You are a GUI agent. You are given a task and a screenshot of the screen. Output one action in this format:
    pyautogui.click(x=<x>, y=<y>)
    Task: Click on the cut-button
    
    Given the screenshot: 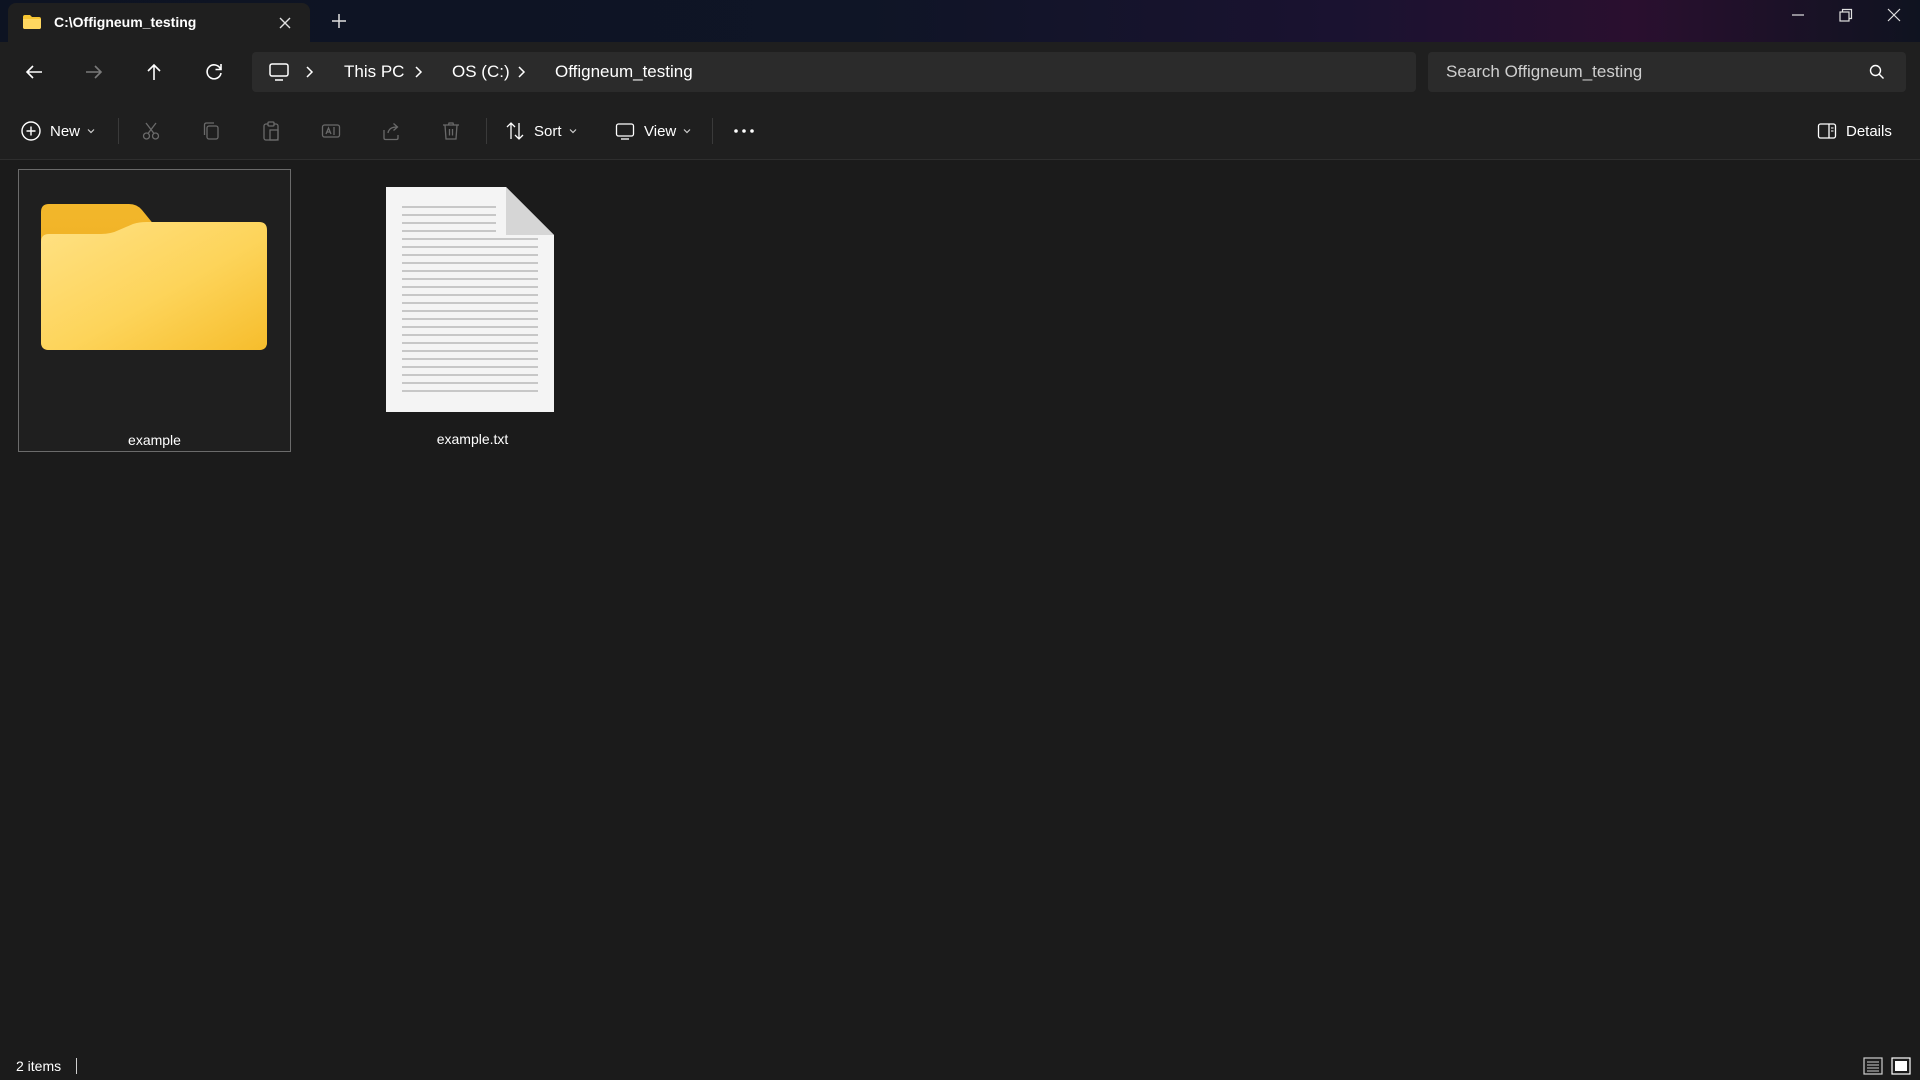 What is the action you would take?
    pyautogui.click(x=151, y=131)
    